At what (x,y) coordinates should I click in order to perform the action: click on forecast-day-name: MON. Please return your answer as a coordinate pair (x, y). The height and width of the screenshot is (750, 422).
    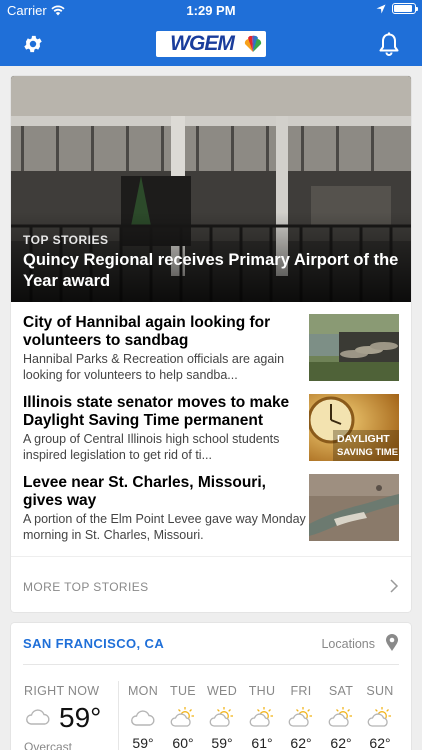
    Looking at the image, I should click on (143, 691).